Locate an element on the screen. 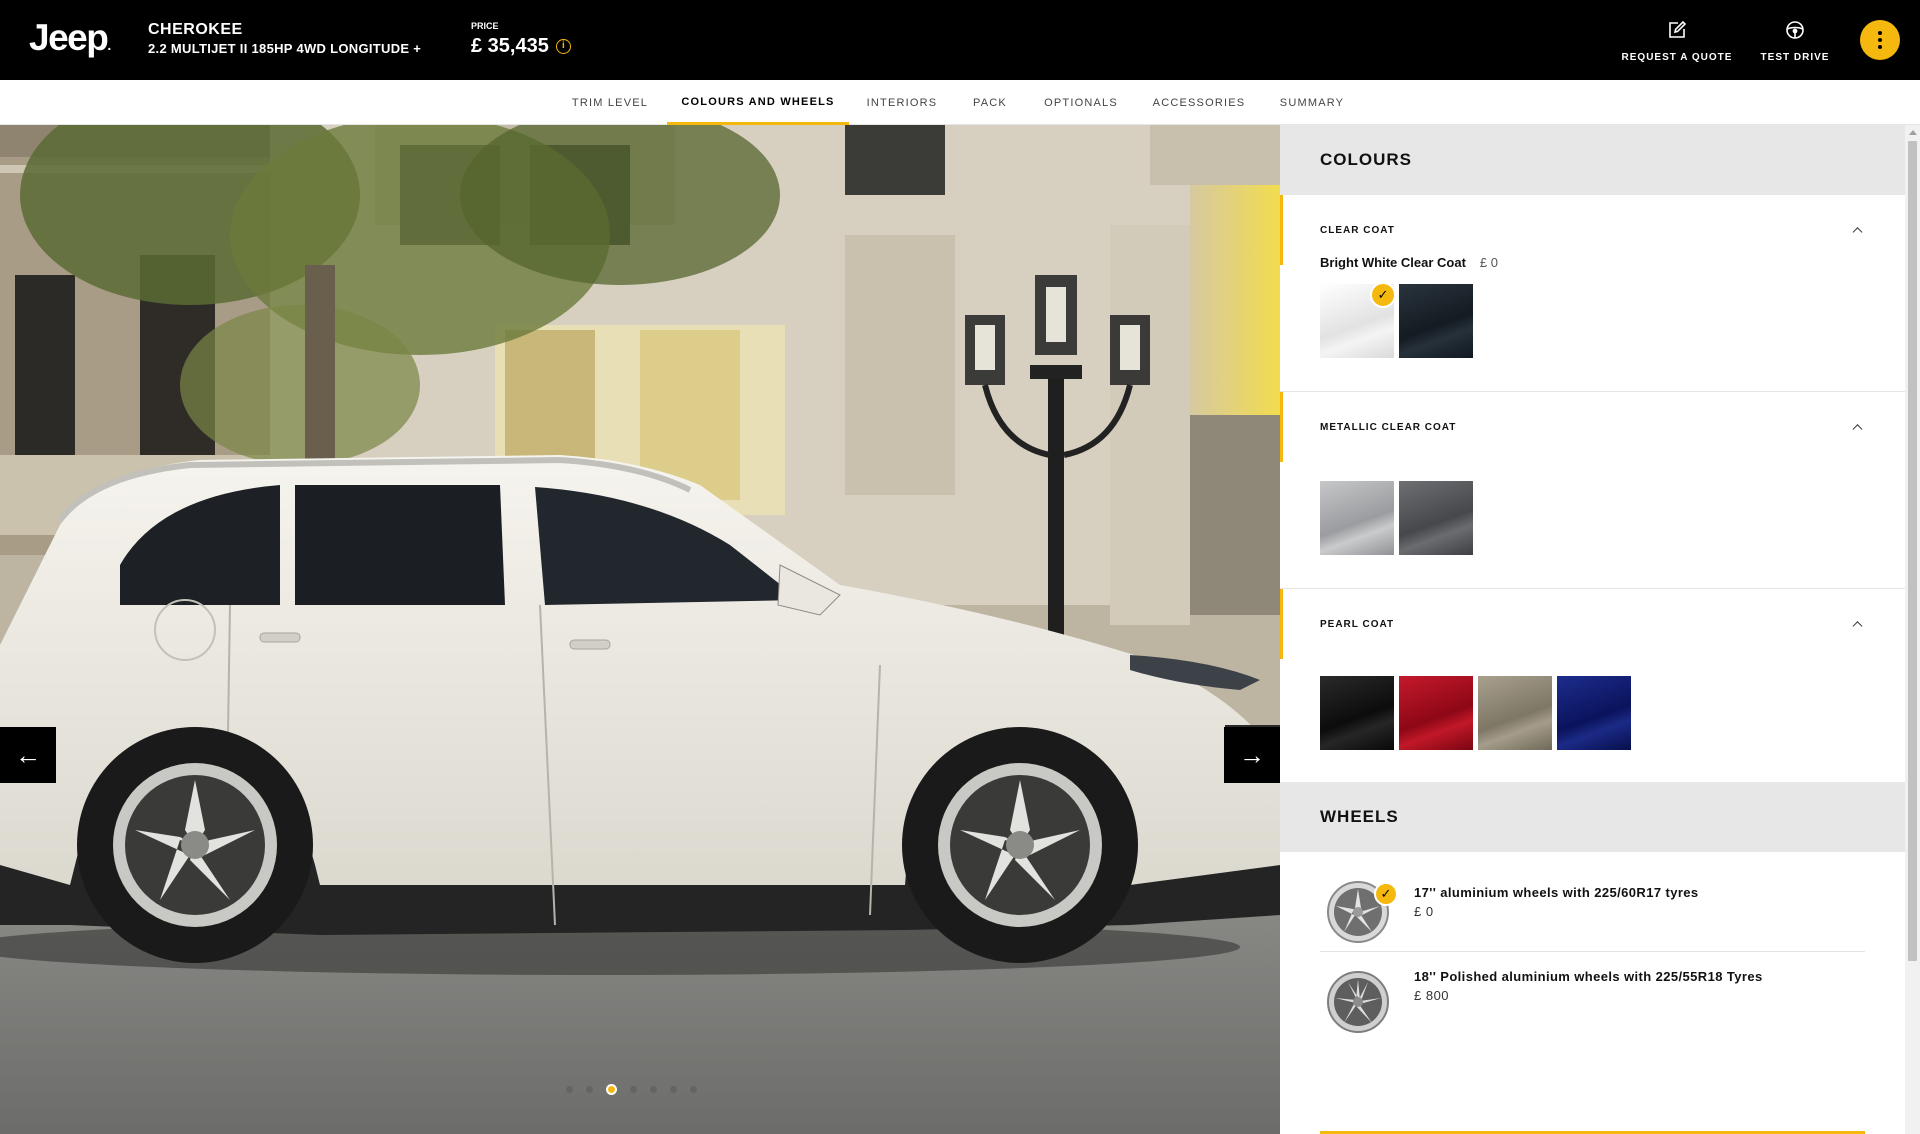 The image size is (1920, 1134). logo-text: Jeep is located at coordinates (69, 37).